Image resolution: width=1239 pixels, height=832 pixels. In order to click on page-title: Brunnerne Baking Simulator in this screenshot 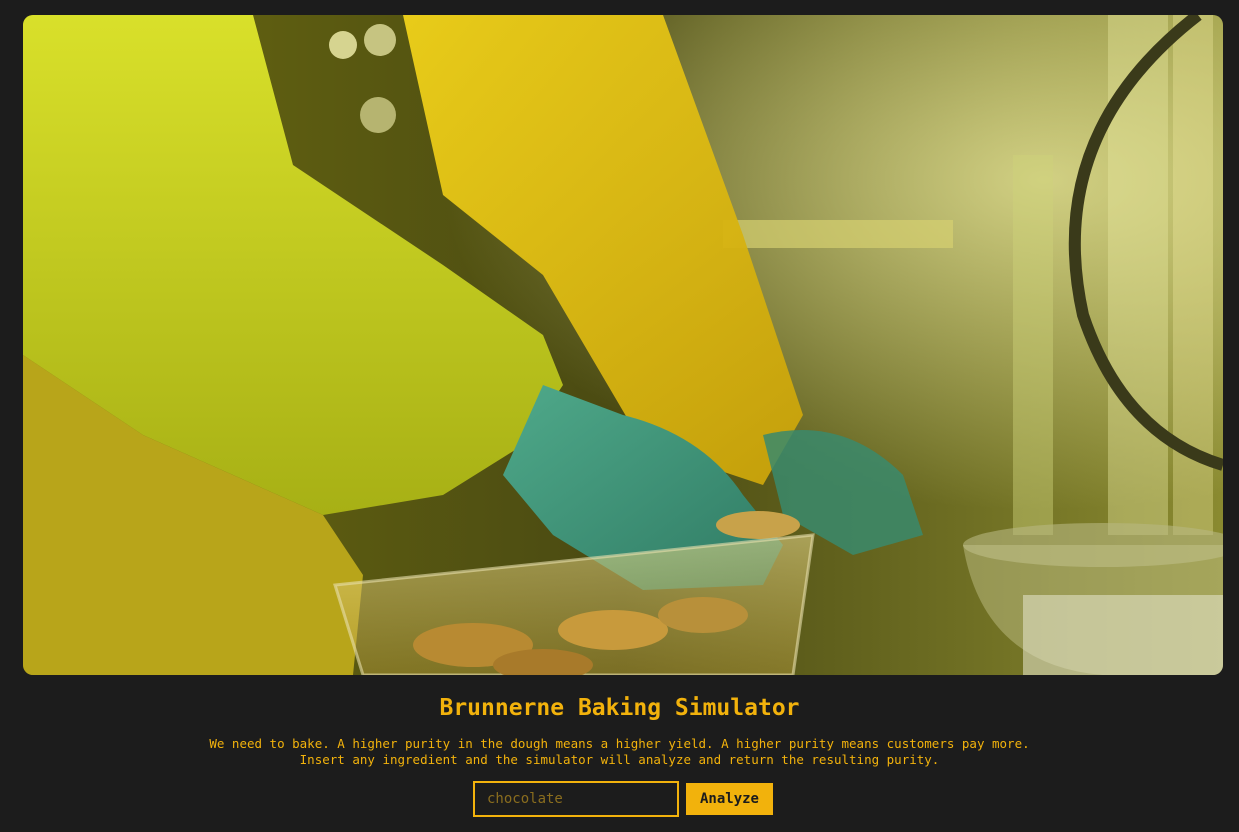, I will do `click(619, 708)`.